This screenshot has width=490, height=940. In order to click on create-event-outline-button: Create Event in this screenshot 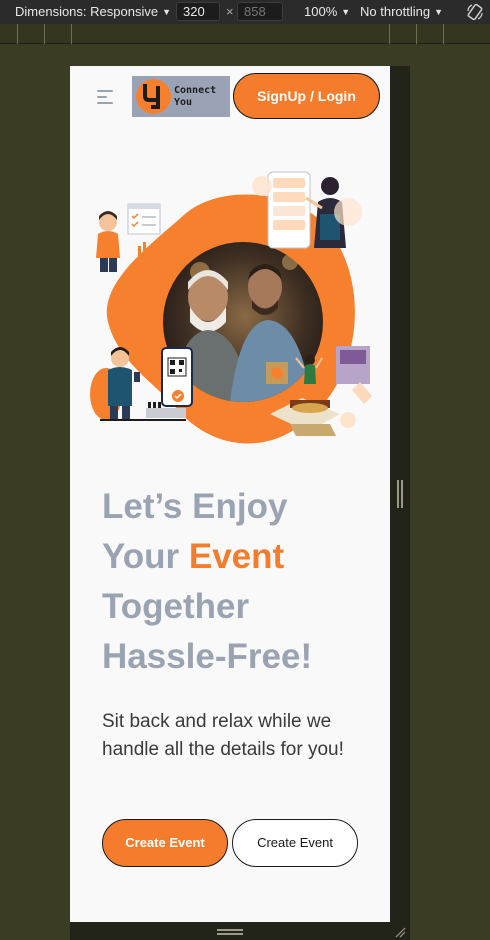, I will do `click(295, 843)`.